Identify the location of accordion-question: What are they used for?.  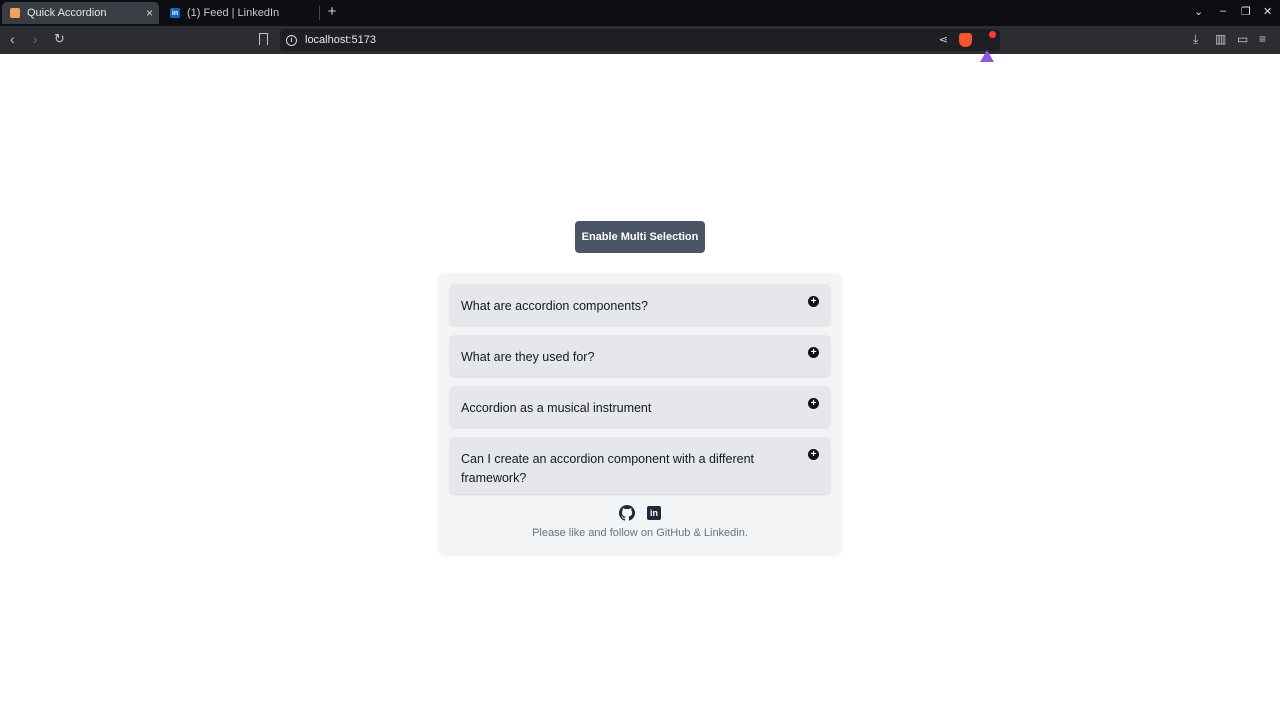
(621, 357).